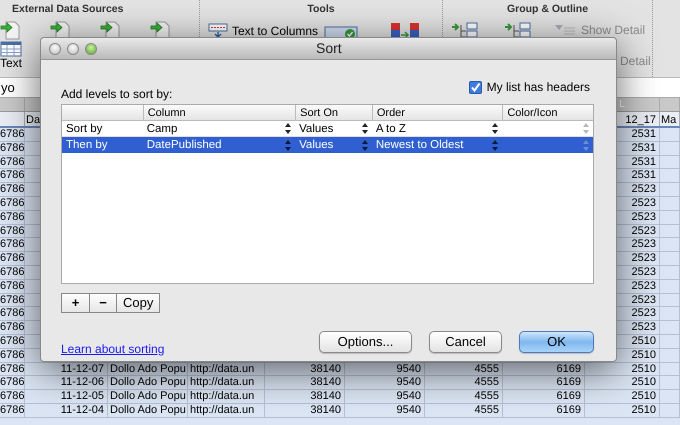 Image resolution: width=680 pixels, height=425 pixels. I want to click on checkbox-label: My list has headers, so click(538, 87).